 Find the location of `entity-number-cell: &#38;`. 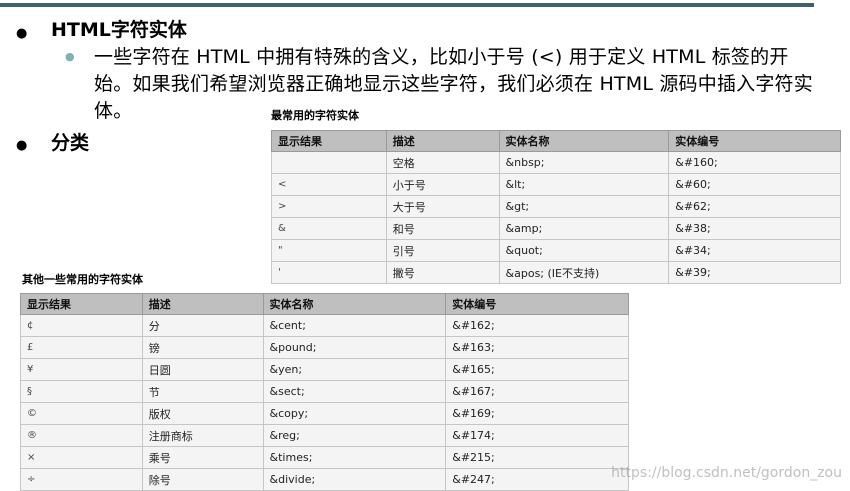

entity-number-cell: &#38; is located at coordinates (754, 228).